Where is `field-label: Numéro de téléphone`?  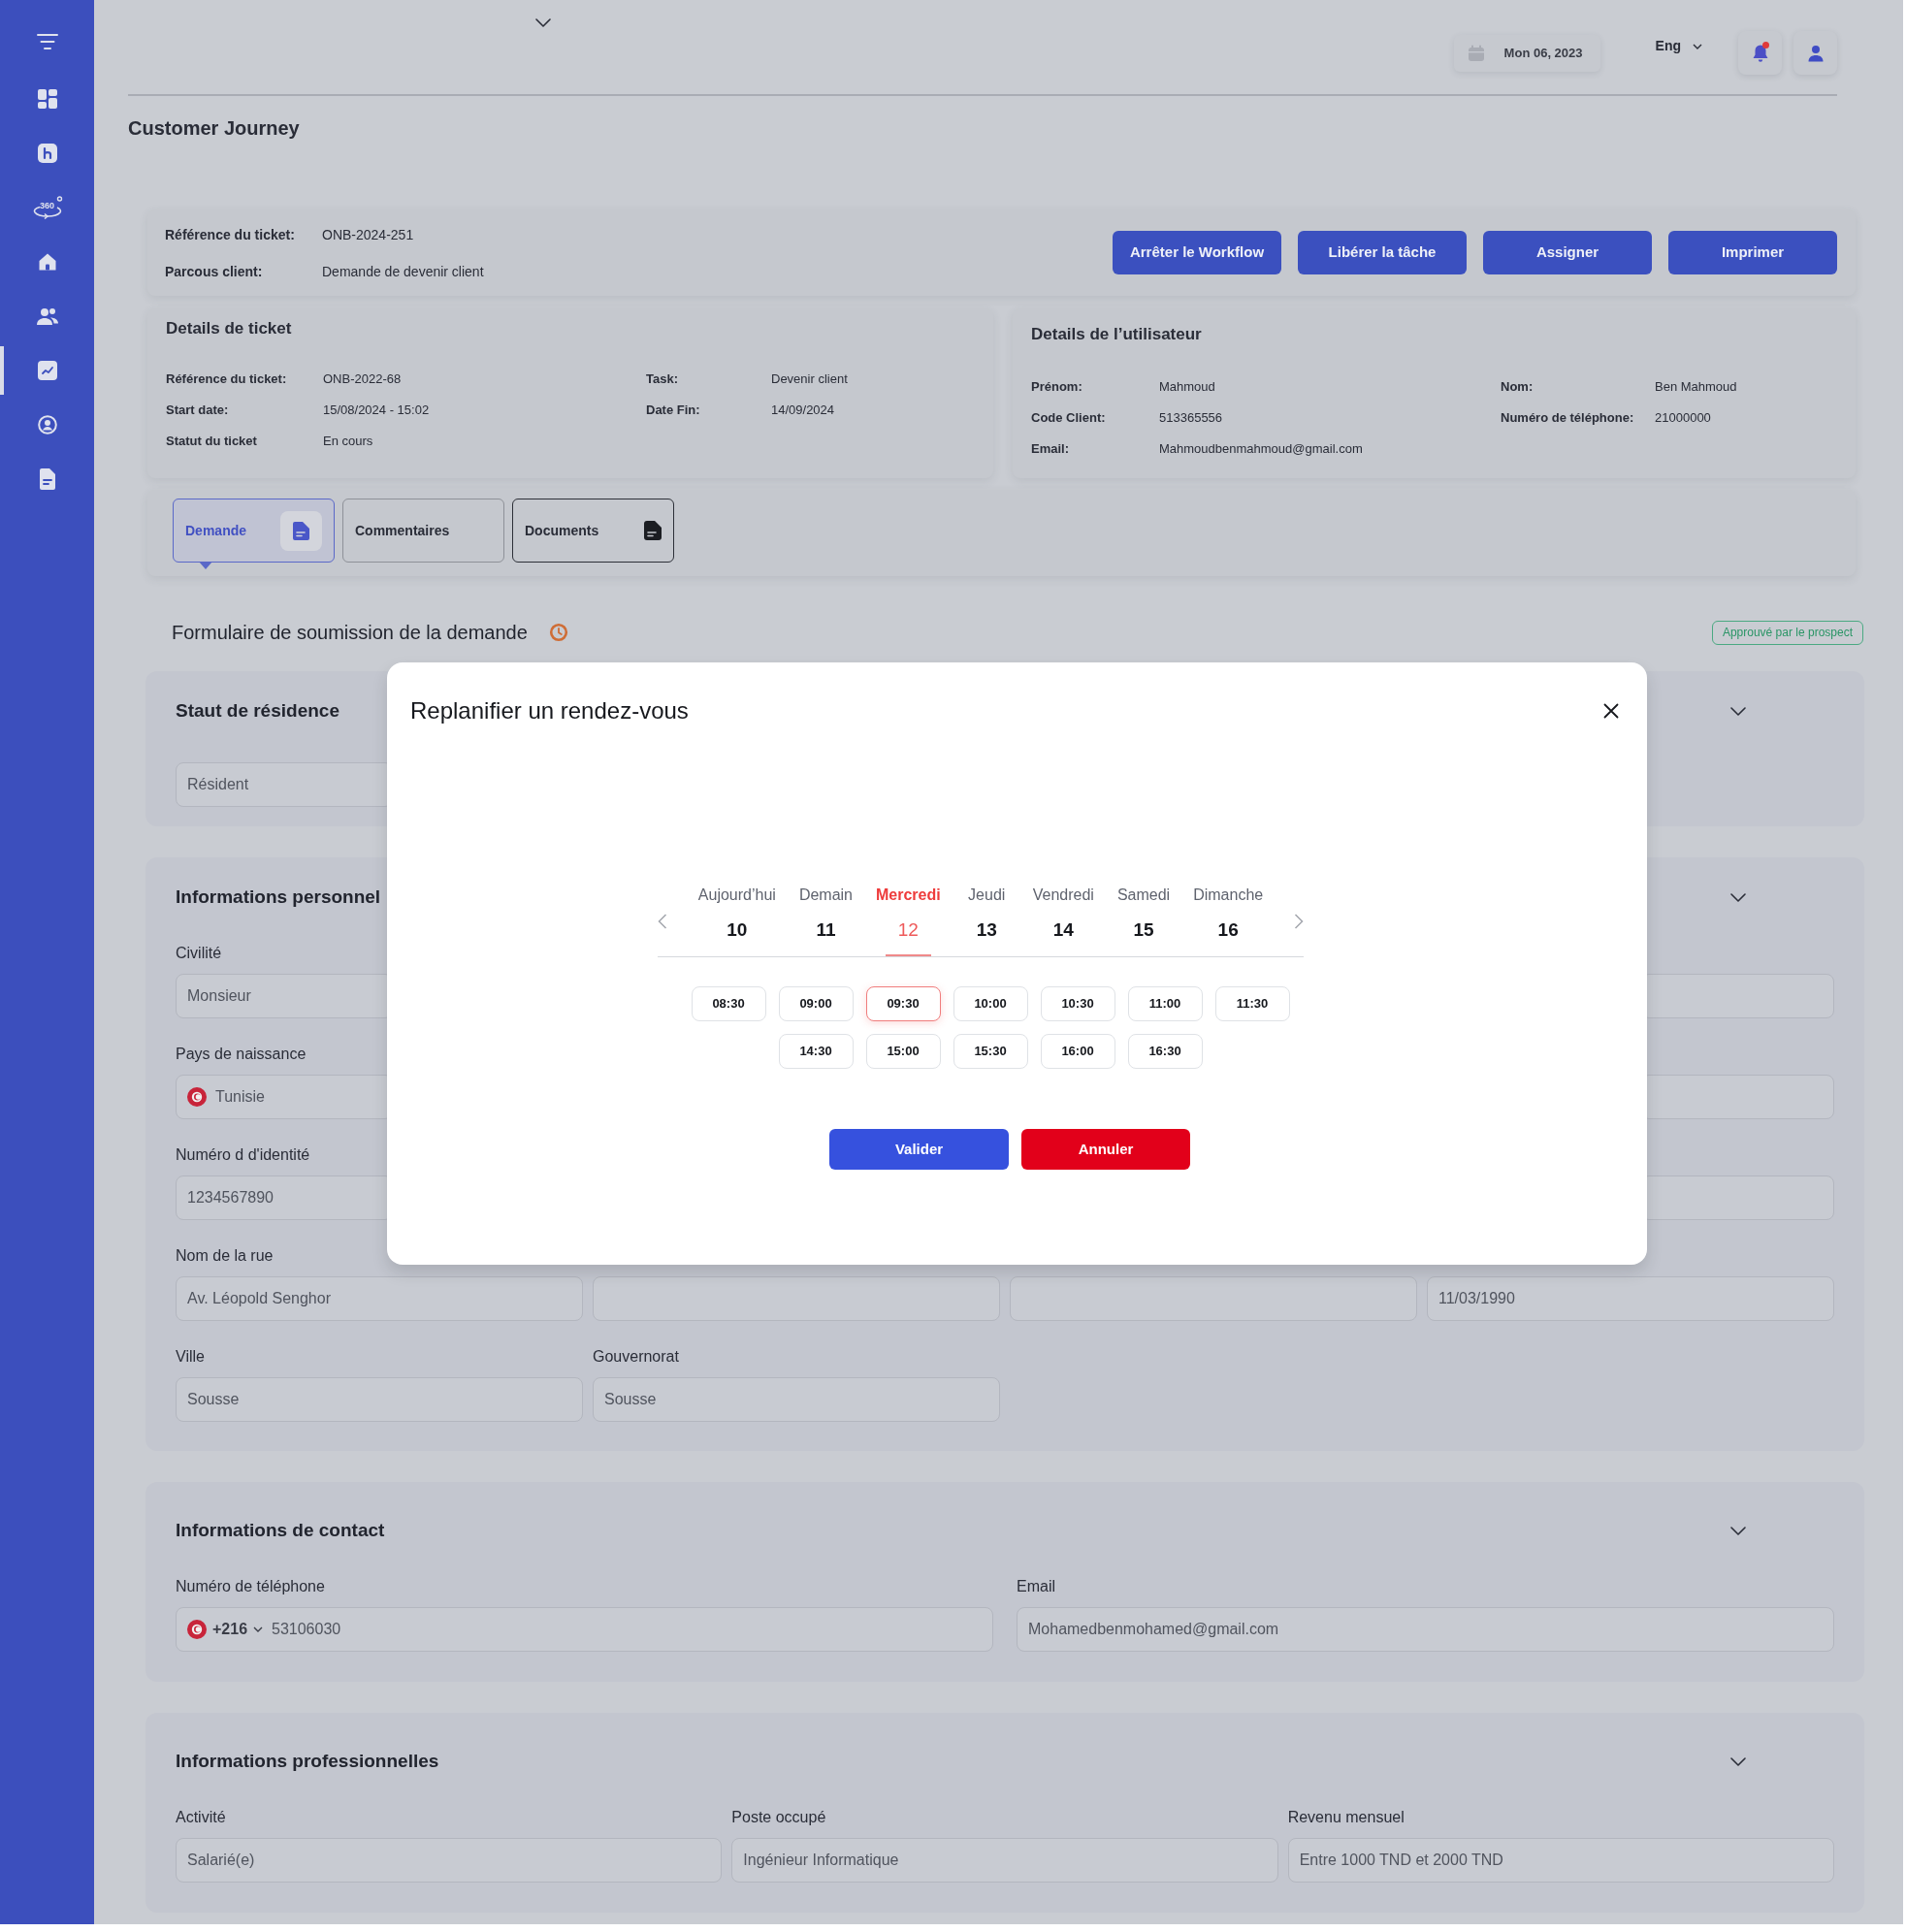
field-label: Numéro de téléphone is located at coordinates (251, 1586).